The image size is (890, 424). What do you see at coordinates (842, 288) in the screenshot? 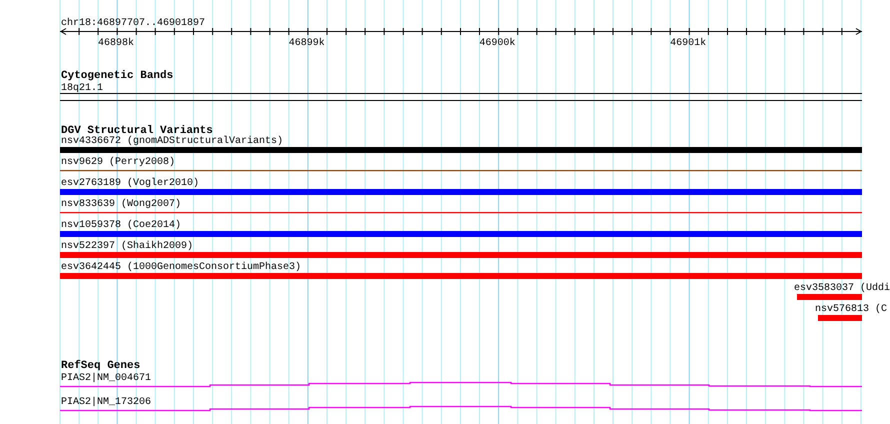
I see `feature-label: esv3583037 (Uddi` at bounding box center [842, 288].